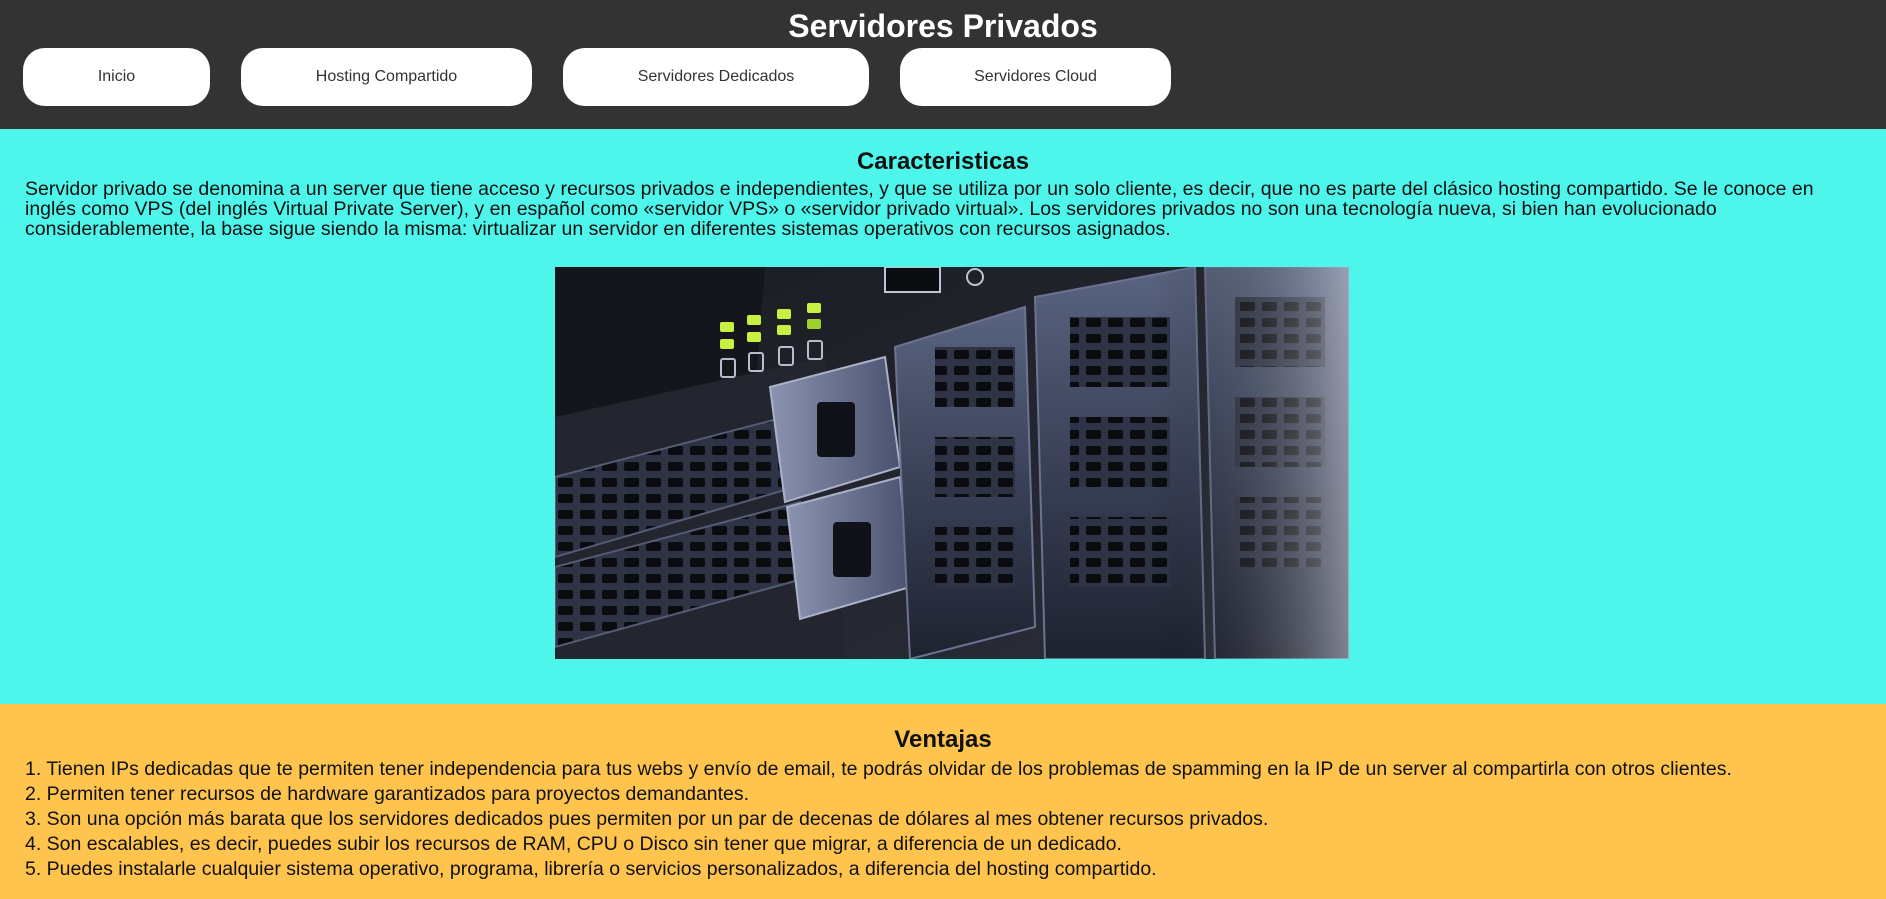 The height and width of the screenshot is (899, 1886). Describe the element at coordinates (943, 739) in the screenshot. I see `advantages-heading: Ventajas` at that location.